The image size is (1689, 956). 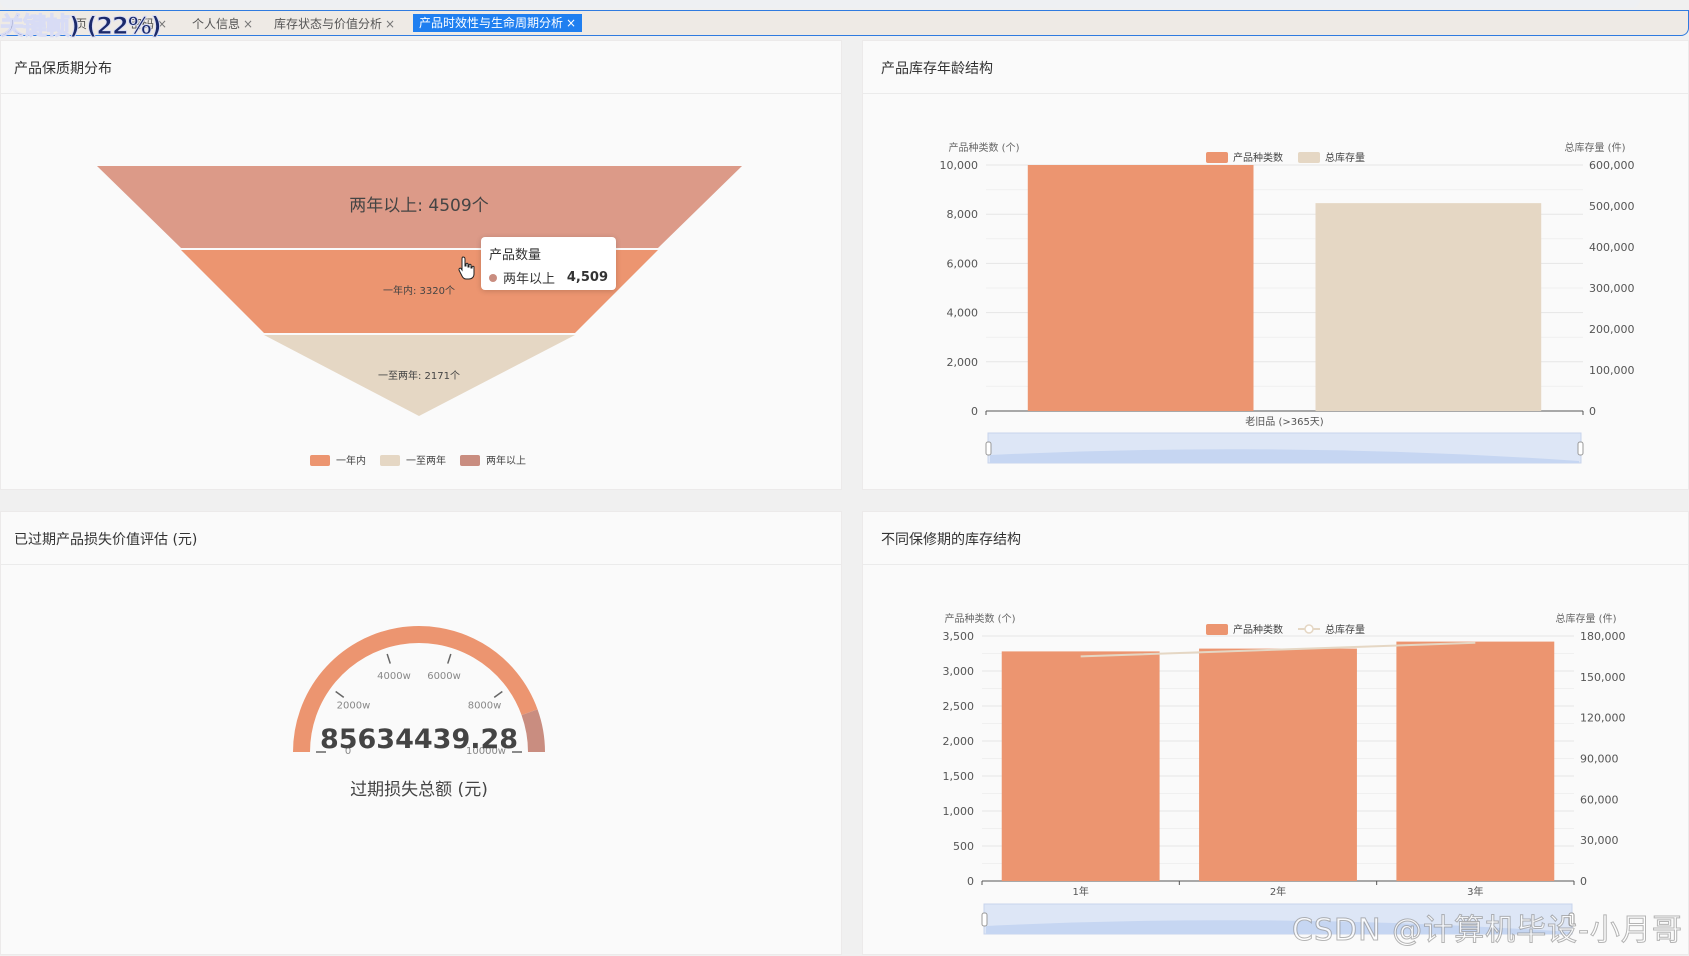 What do you see at coordinates (587, 277) in the screenshot?
I see `tooltip-value: 4,509` at bounding box center [587, 277].